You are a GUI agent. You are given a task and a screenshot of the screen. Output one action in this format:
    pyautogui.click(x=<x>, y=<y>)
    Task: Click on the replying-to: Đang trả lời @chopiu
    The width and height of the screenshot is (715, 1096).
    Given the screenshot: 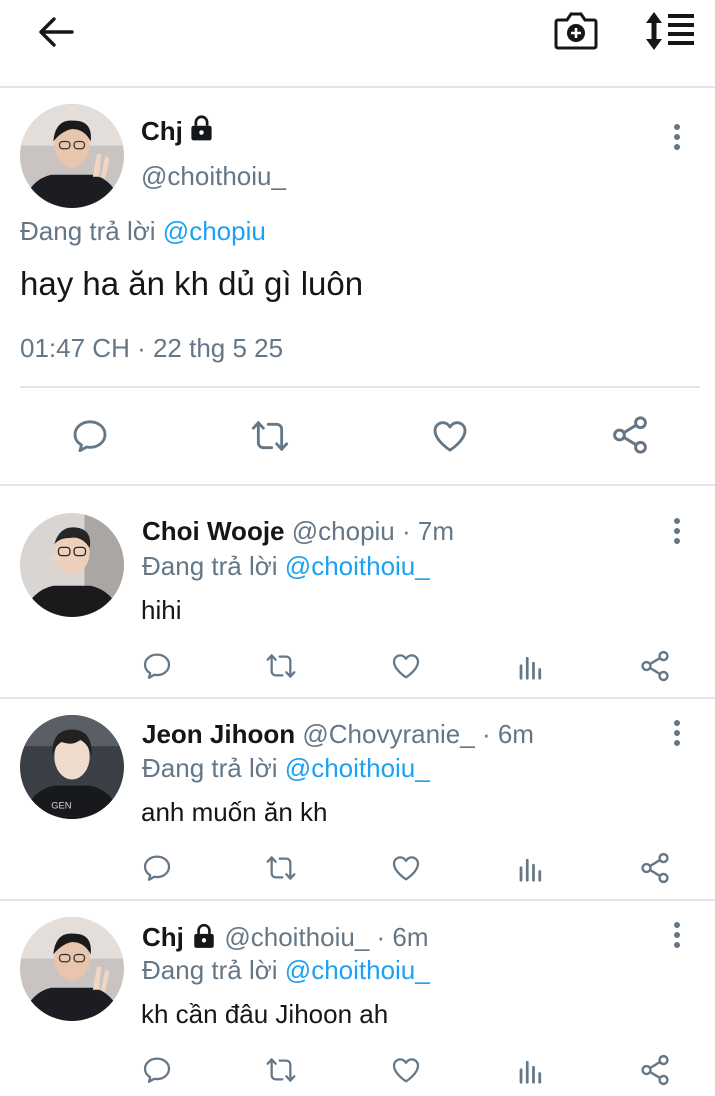 What is the action you would take?
    pyautogui.click(x=143, y=231)
    